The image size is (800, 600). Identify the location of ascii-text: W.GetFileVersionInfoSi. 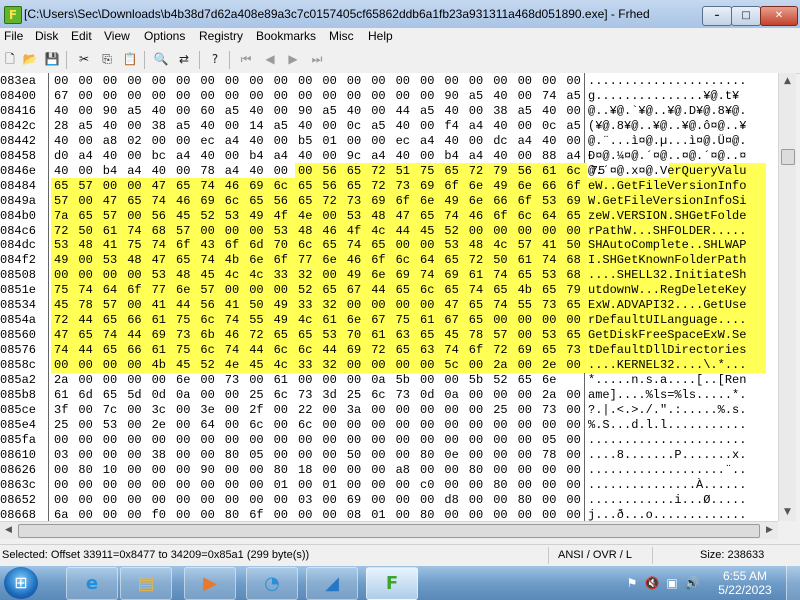
(678, 201).